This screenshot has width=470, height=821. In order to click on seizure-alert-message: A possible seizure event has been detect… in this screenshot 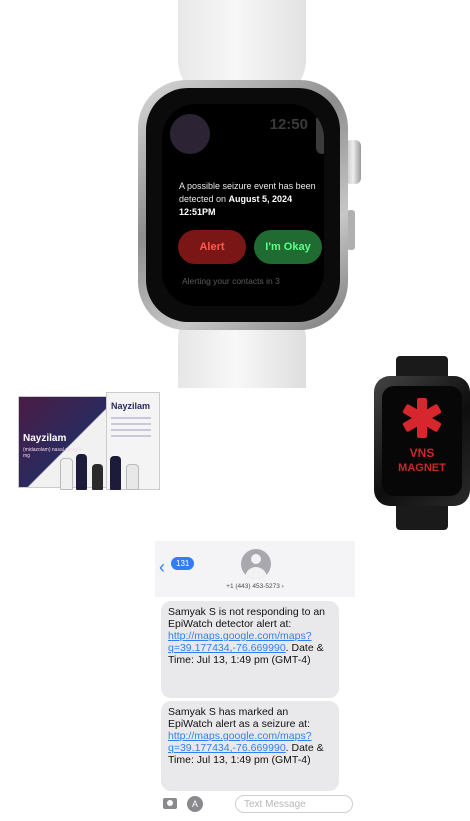, I will do `click(247, 199)`.